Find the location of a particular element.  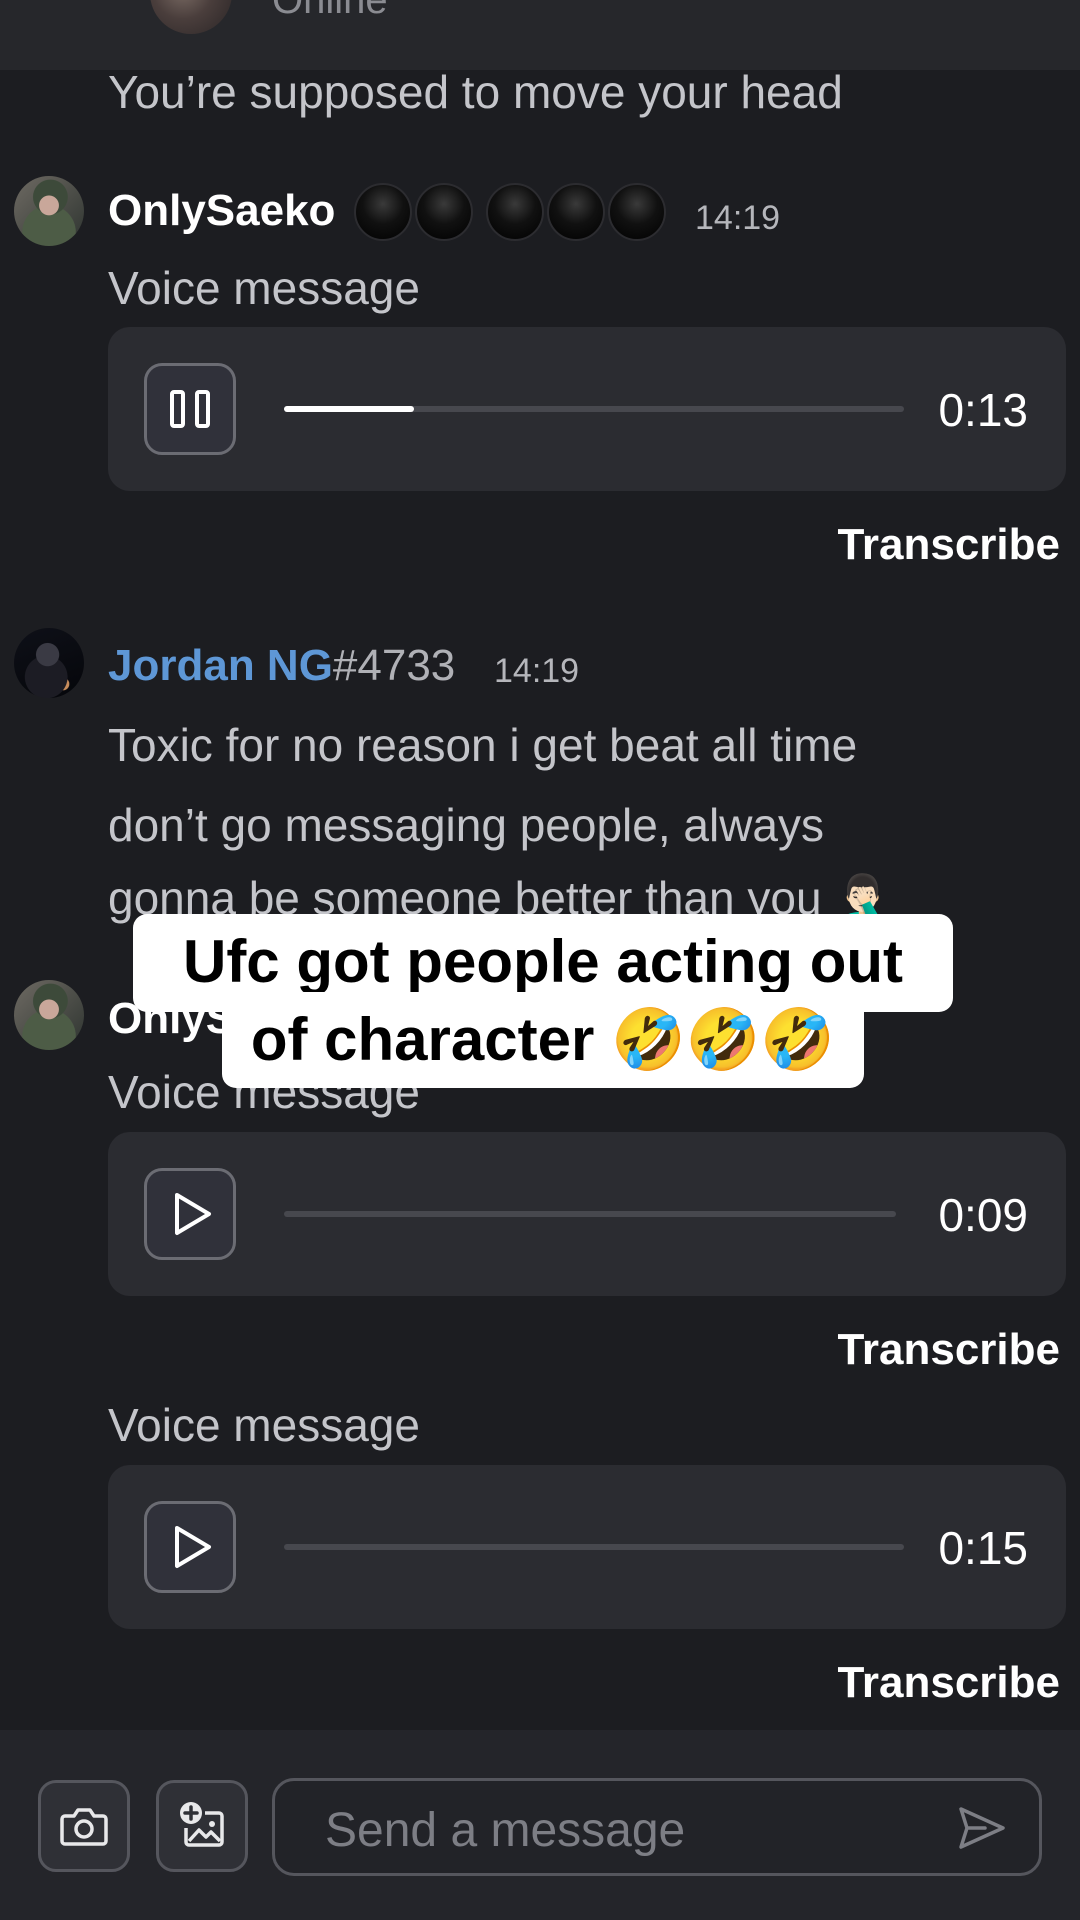

voice-duration: 0:15 is located at coordinates (983, 1548).